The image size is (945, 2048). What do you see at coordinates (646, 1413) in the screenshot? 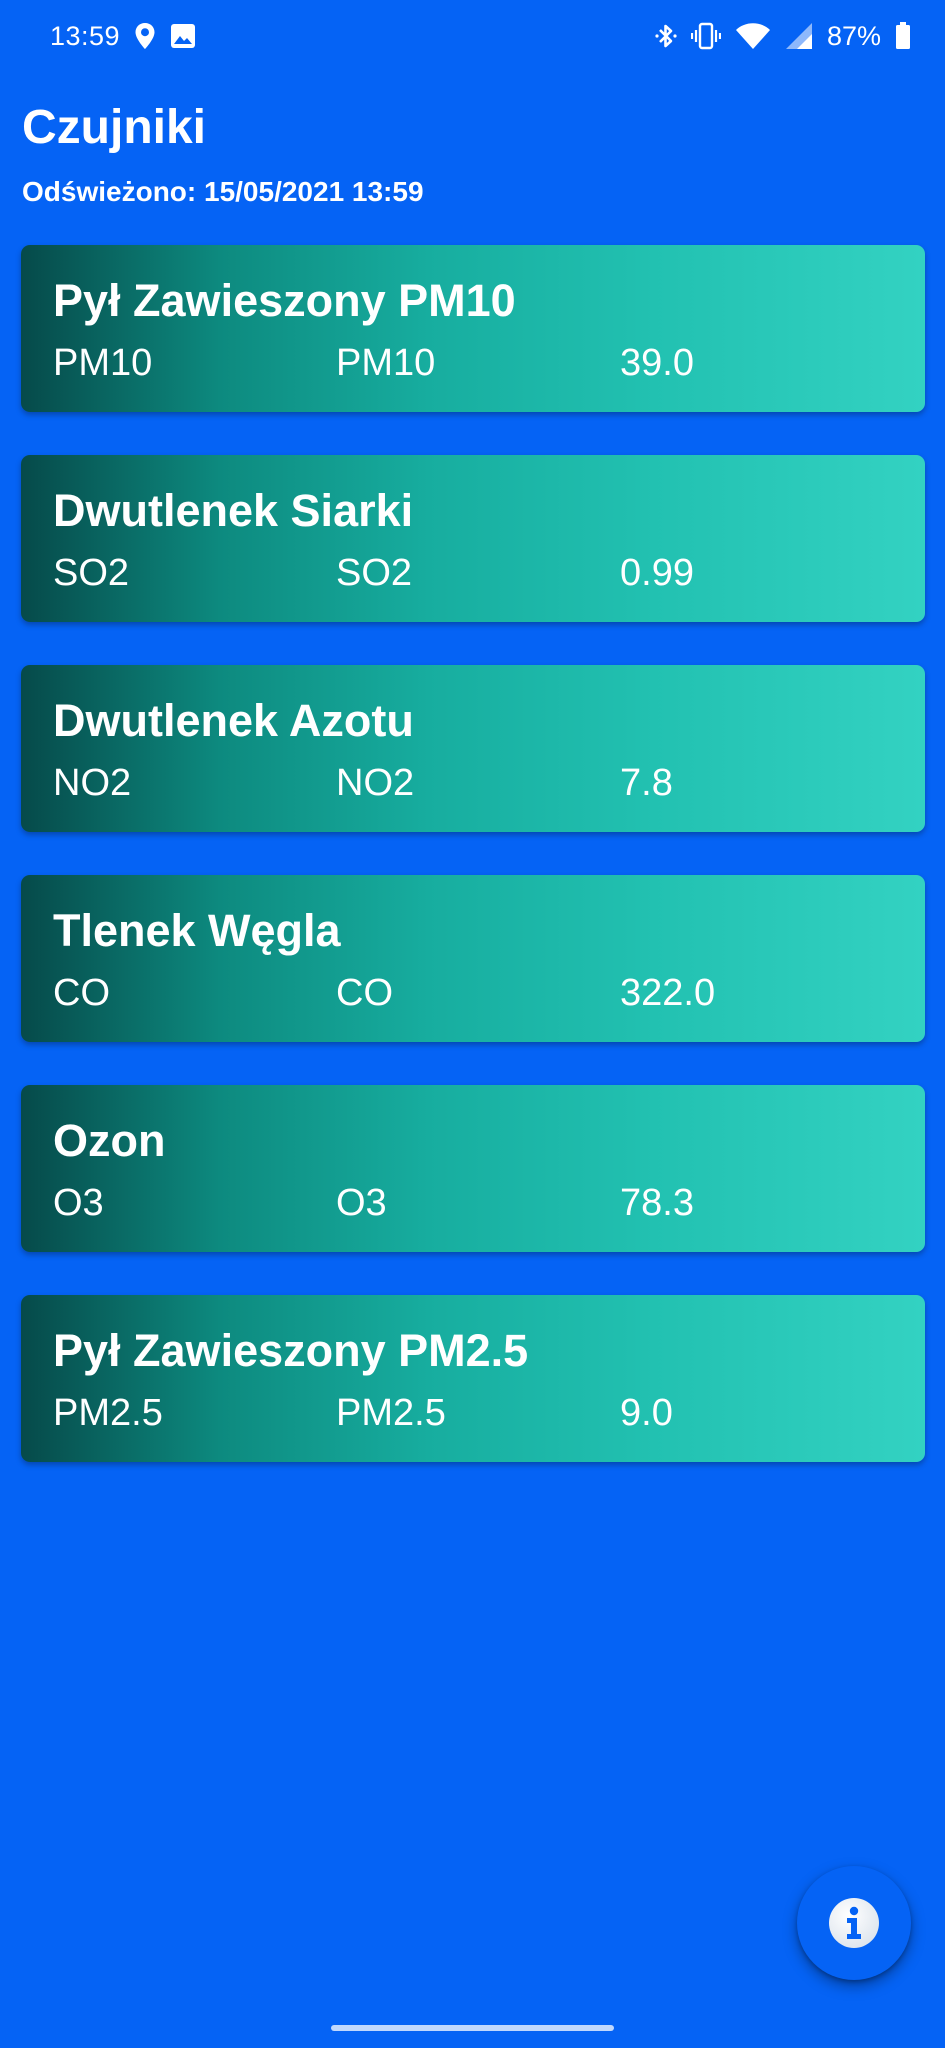
I see `sensor-value: 9.0` at bounding box center [646, 1413].